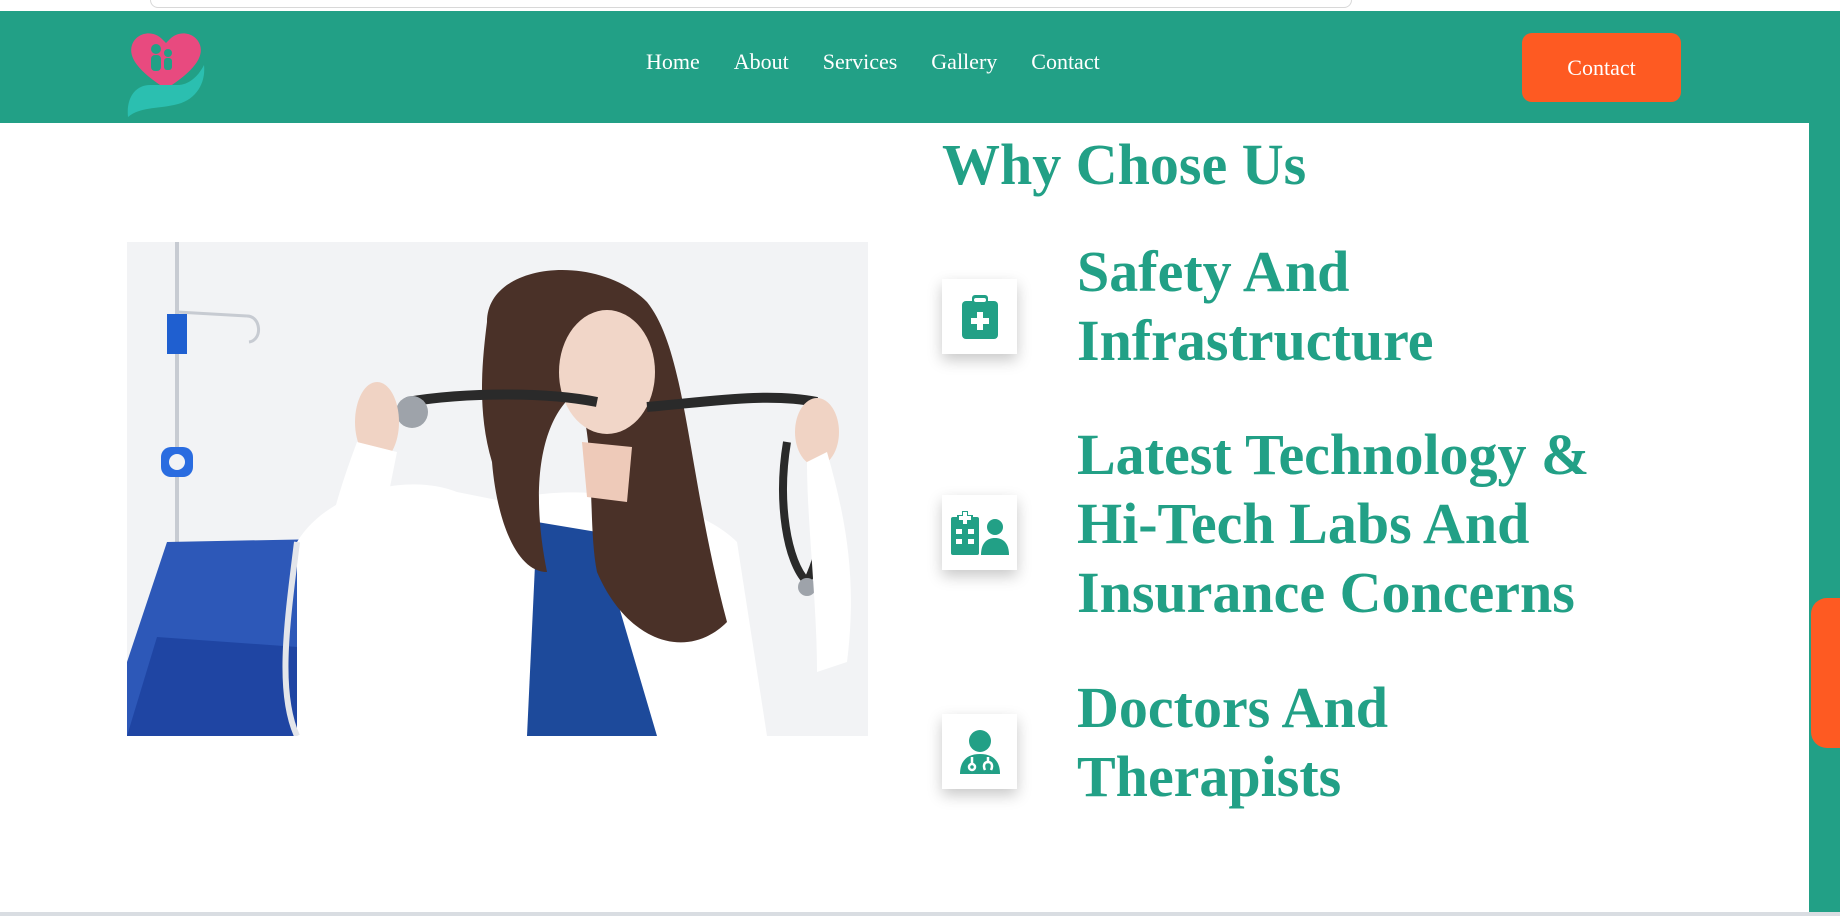 The height and width of the screenshot is (916, 1840). What do you see at coordinates (1326, 592) in the screenshot?
I see `feature-title-line: Insurance Concerns` at bounding box center [1326, 592].